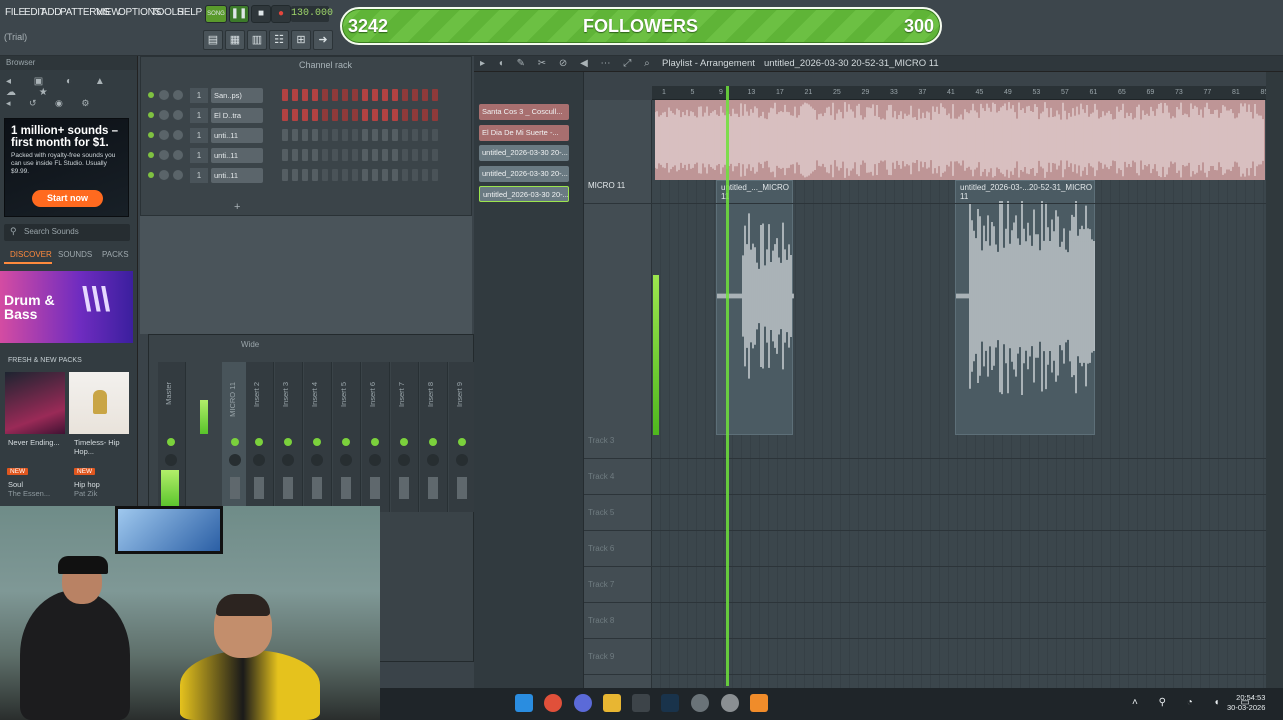 The image size is (1283, 720). I want to click on taskbar-clock: 20:54:53 30-03-2026, so click(1246, 703).